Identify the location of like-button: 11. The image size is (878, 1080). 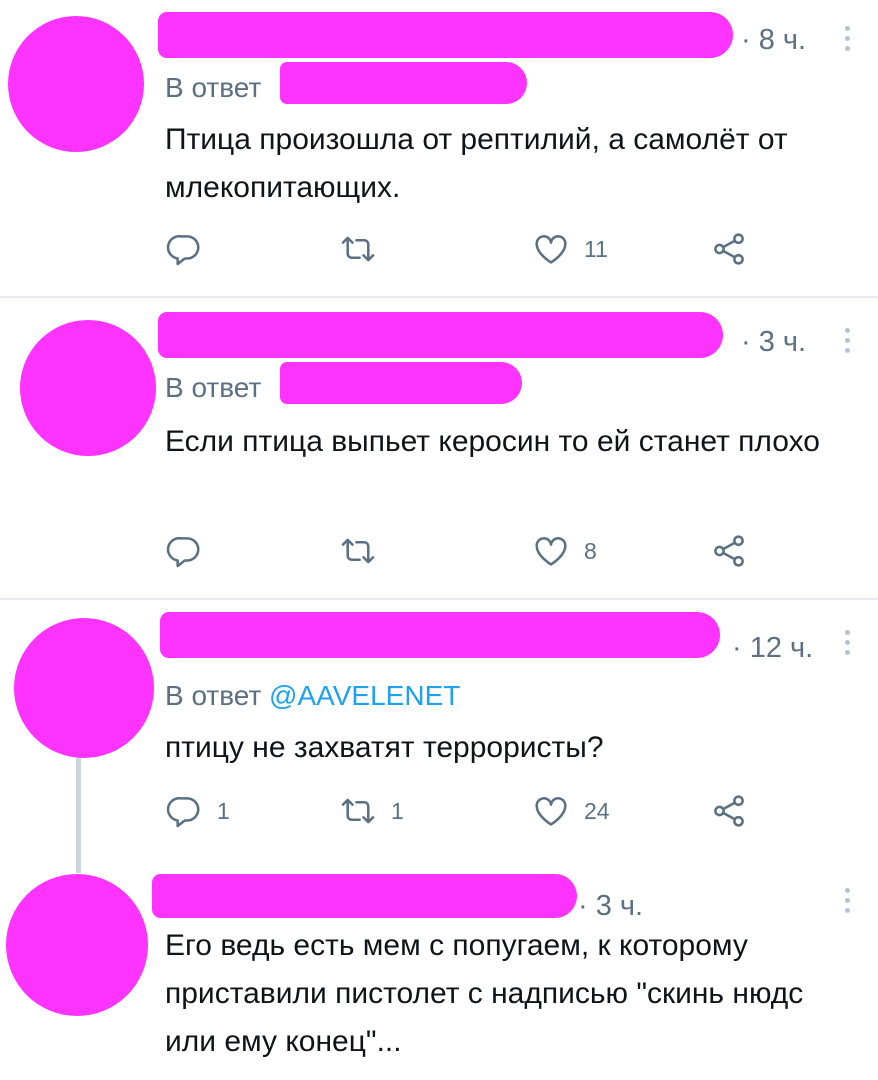
(570, 249).